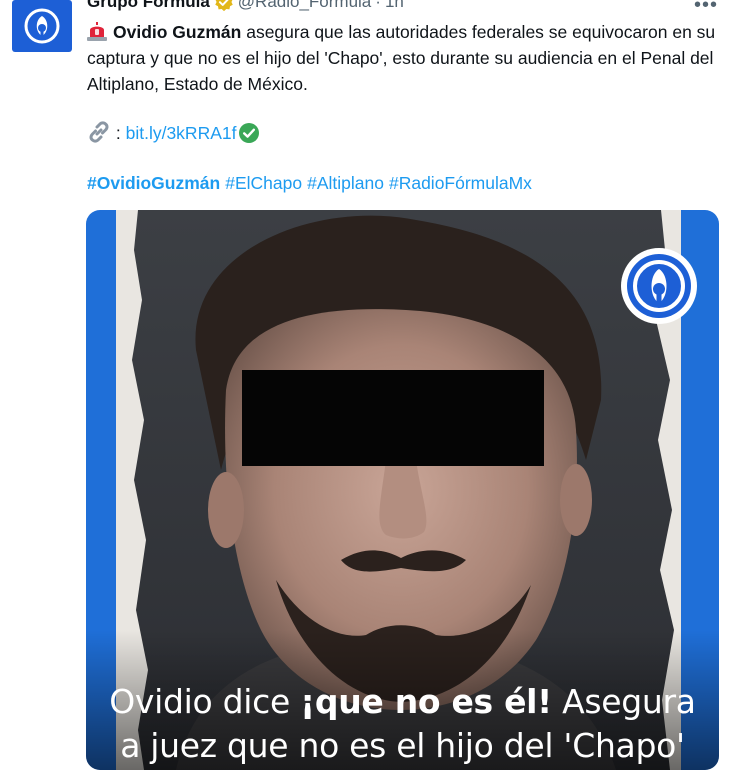 This screenshot has height=770, width=748. I want to click on tweet-header: Grupo Fórmula @Radio_Fórmula · 1h, so click(245, 6).